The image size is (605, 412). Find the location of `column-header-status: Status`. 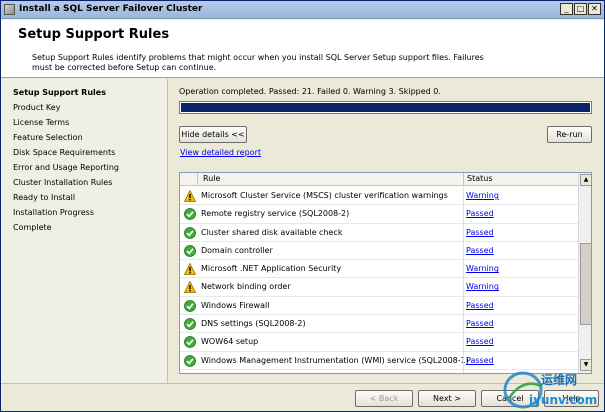

column-header-status: Status is located at coordinates (480, 178).